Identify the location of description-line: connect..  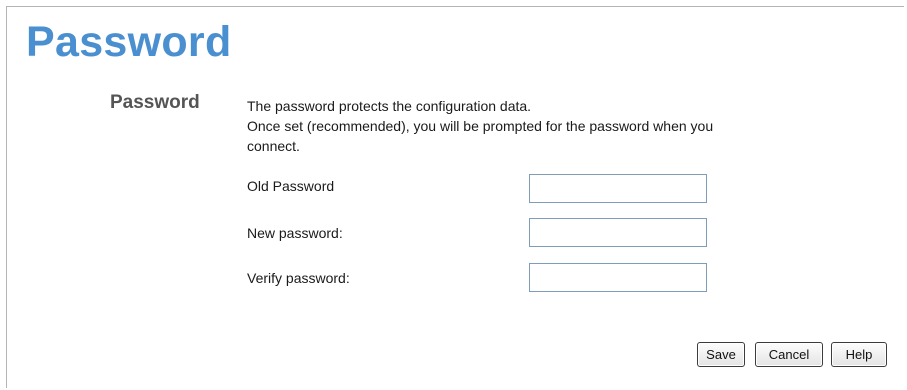
(273, 146).